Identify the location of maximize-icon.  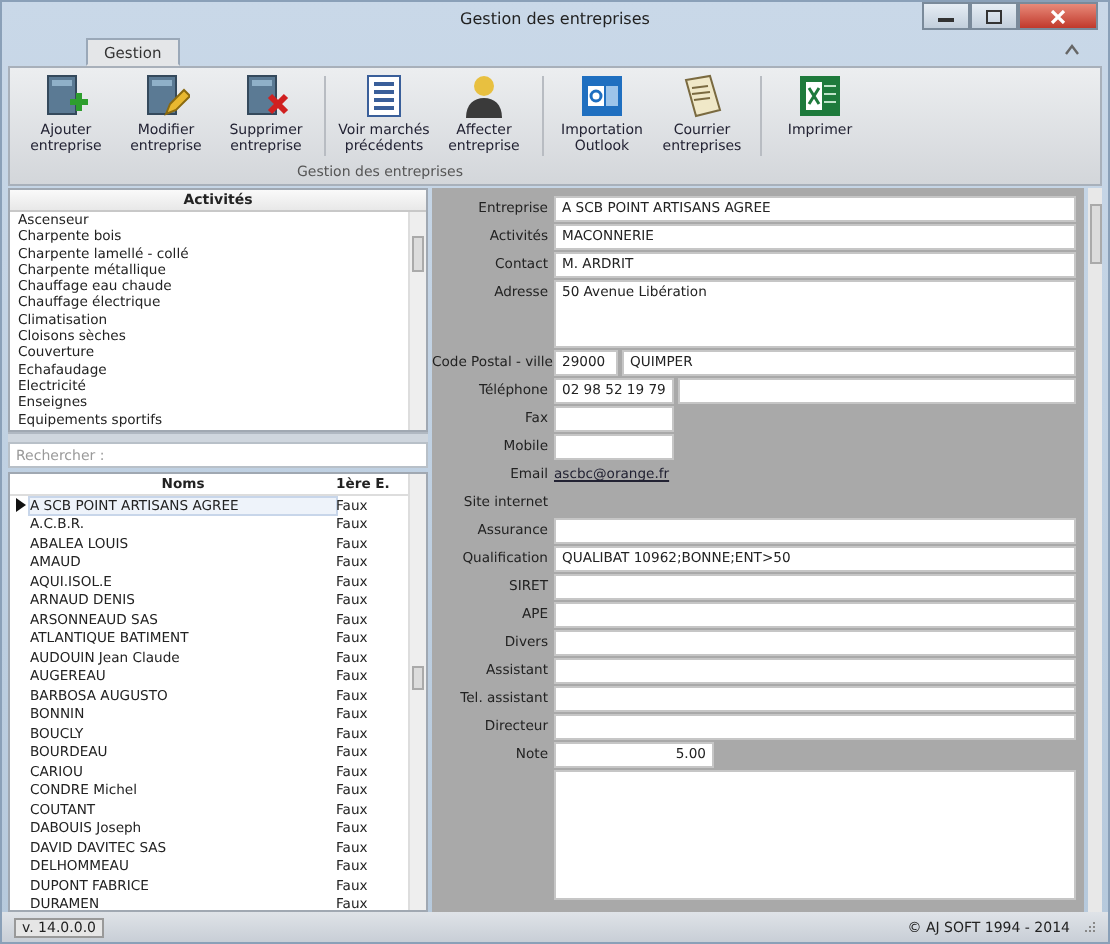
(994, 16).